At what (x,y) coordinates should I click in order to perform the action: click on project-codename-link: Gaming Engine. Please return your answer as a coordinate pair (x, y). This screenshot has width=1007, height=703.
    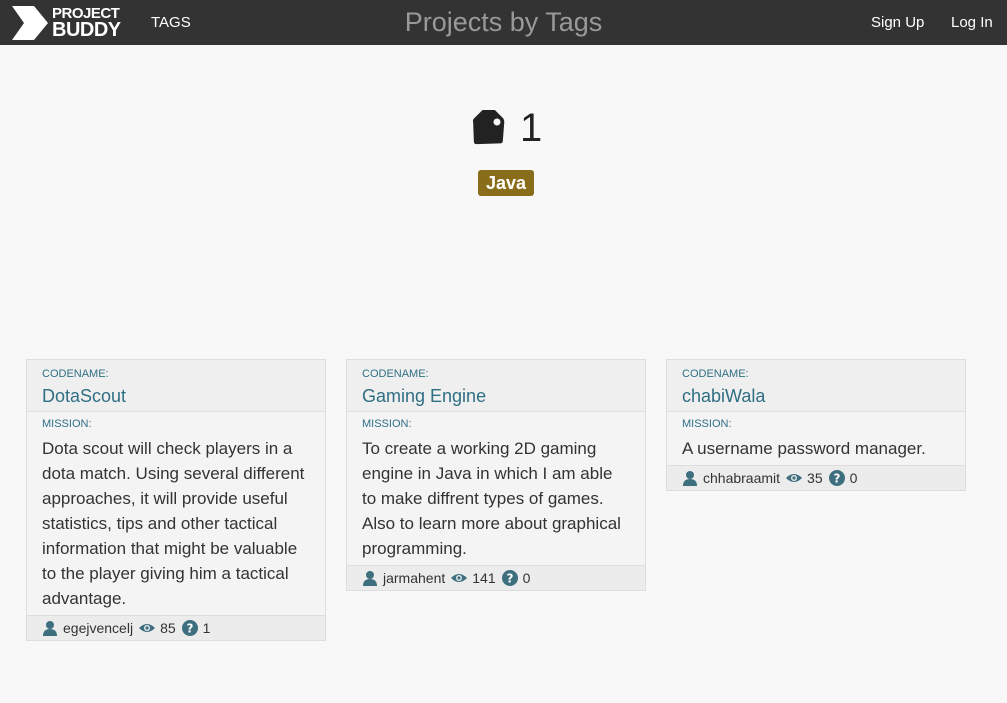
    Looking at the image, I should click on (496, 396).